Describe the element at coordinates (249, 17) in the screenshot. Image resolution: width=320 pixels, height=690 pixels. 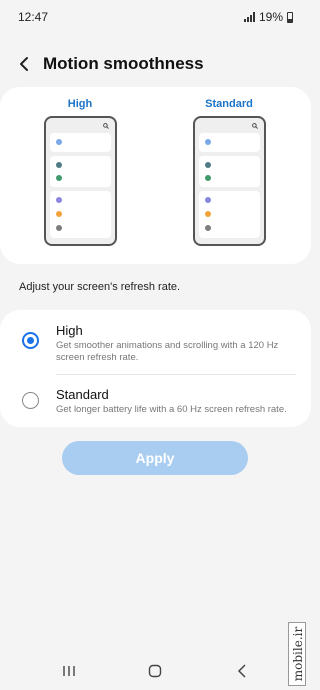
I see `signal-icon` at that location.